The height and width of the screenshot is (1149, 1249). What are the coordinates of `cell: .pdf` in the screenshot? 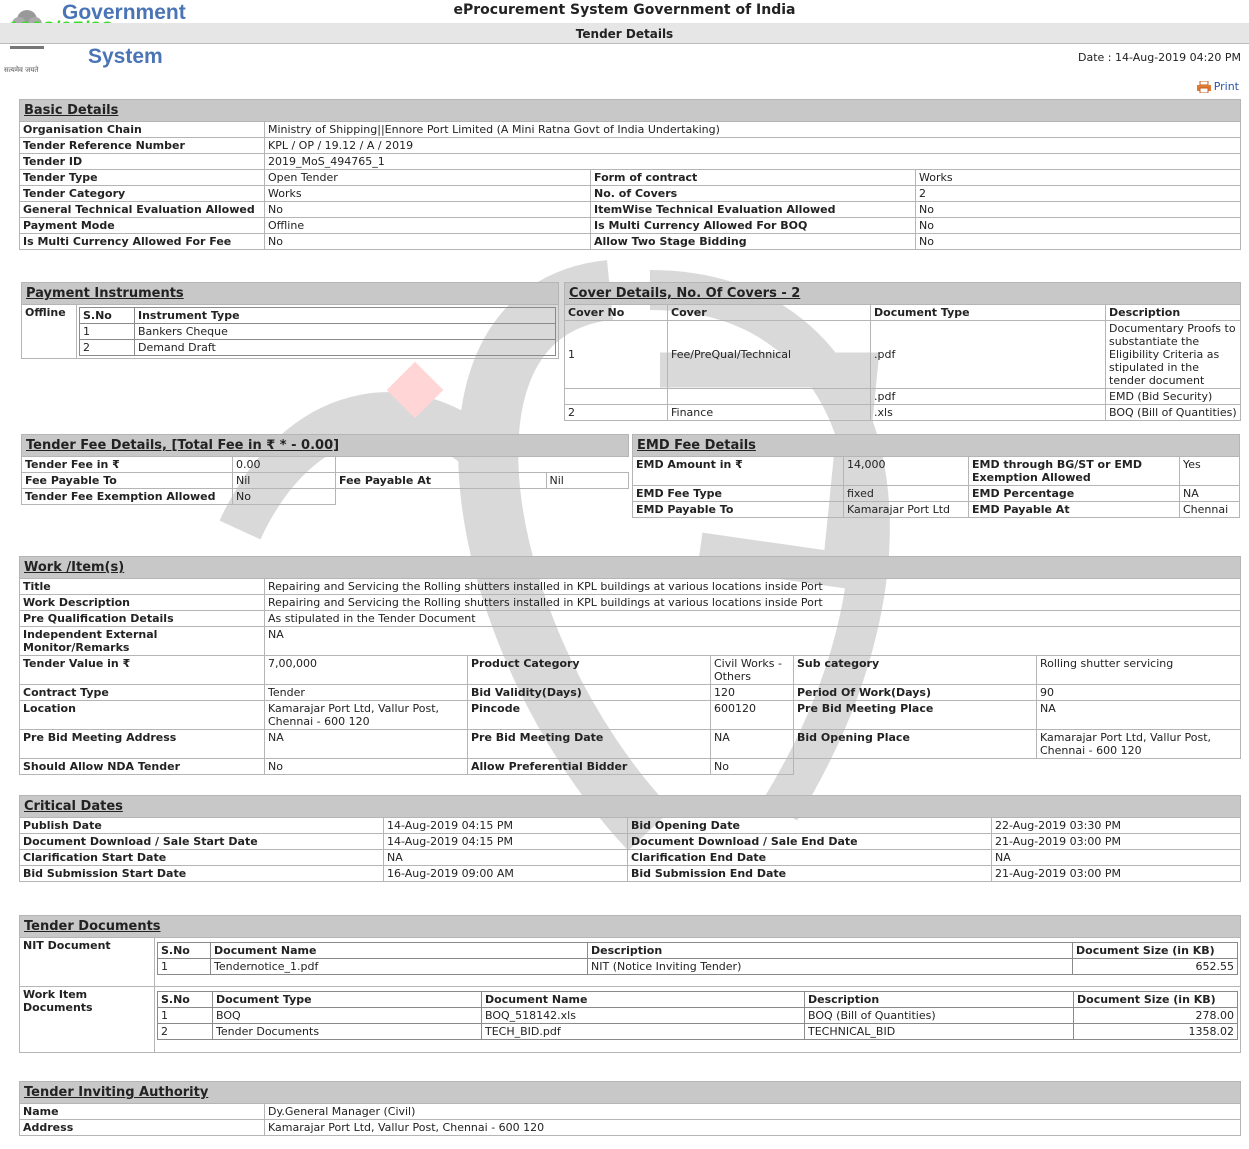 It's located at (988, 354).